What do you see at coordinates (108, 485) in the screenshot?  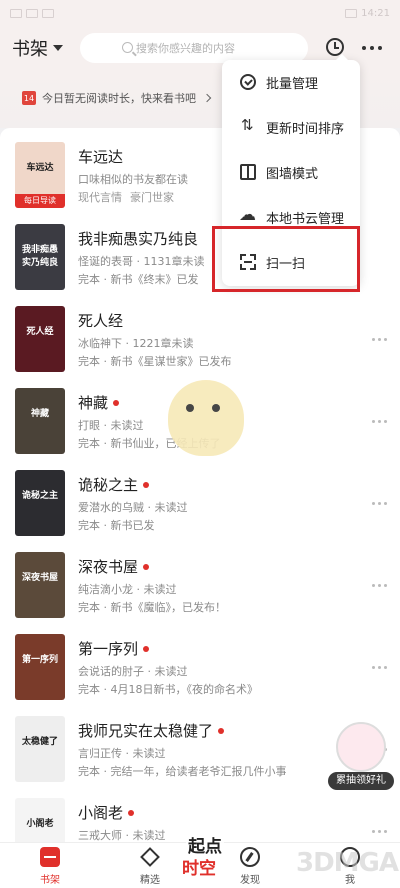 I see `book-title-text: 诡秘之主` at bounding box center [108, 485].